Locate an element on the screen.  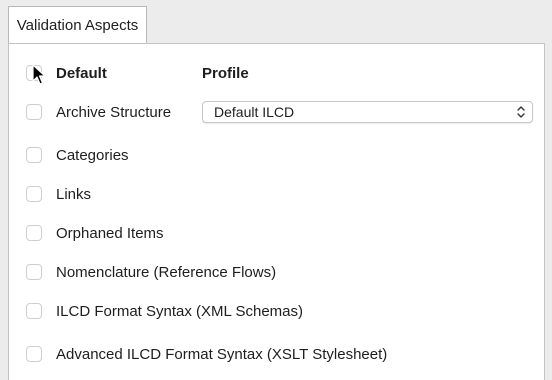
chevron-up-down-icon is located at coordinates (521, 112).